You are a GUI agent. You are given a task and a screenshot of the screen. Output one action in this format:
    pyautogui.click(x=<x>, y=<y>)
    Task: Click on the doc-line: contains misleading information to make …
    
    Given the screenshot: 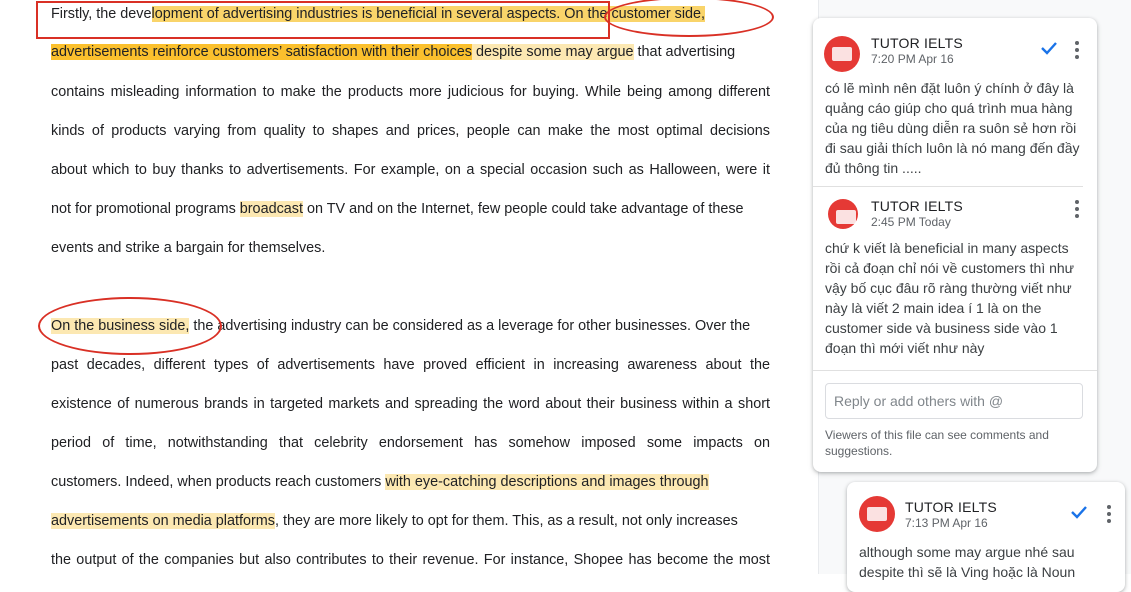 What is the action you would take?
    pyautogui.click(x=410, y=92)
    